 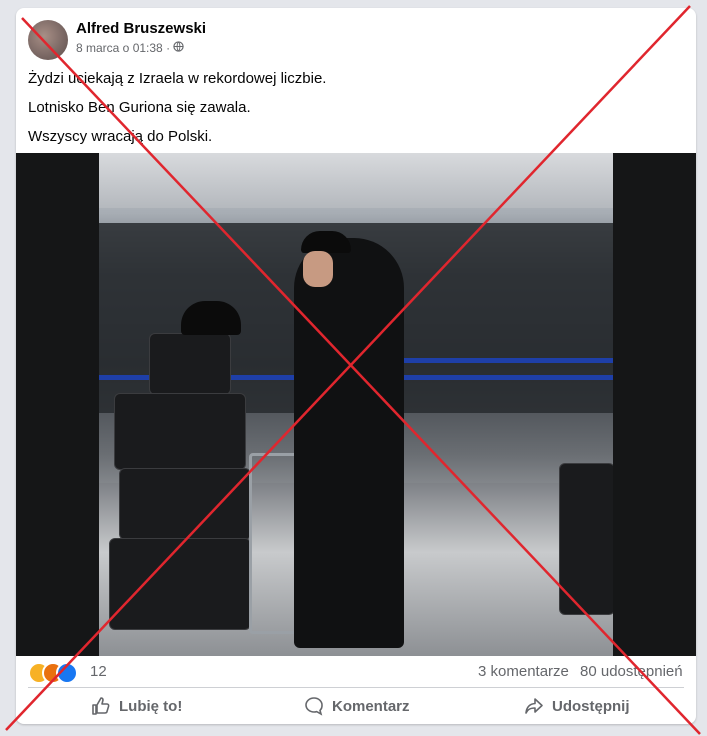 What do you see at coordinates (326, 242) in the screenshot?
I see `kippah` at bounding box center [326, 242].